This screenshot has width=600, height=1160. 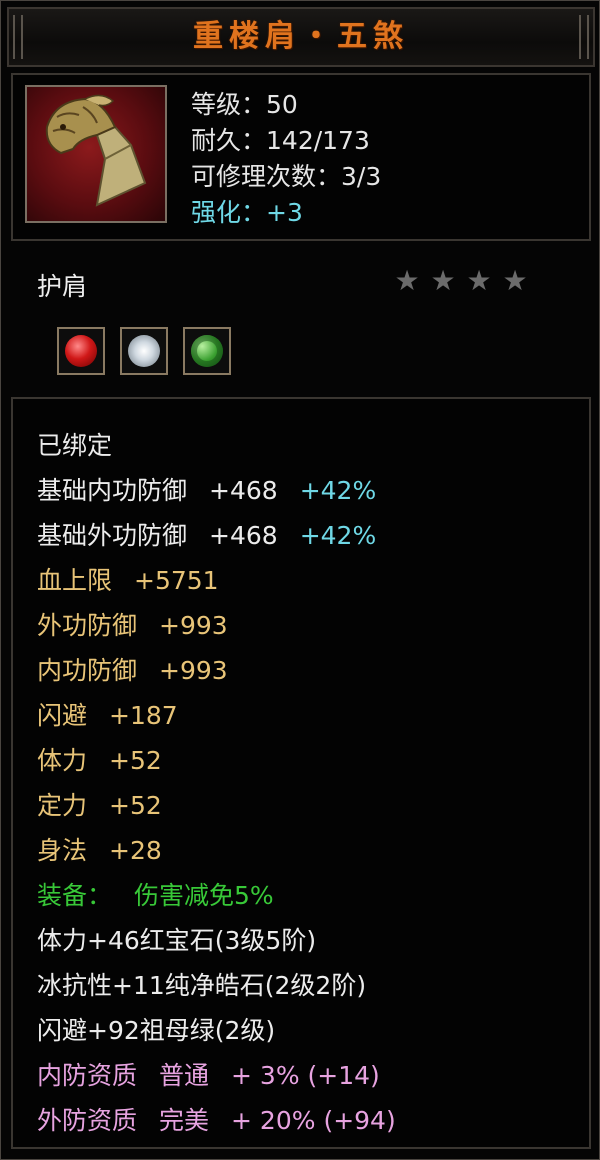 What do you see at coordinates (87, 670) in the screenshot?
I see `attr-label: 内功防御` at bounding box center [87, 670].